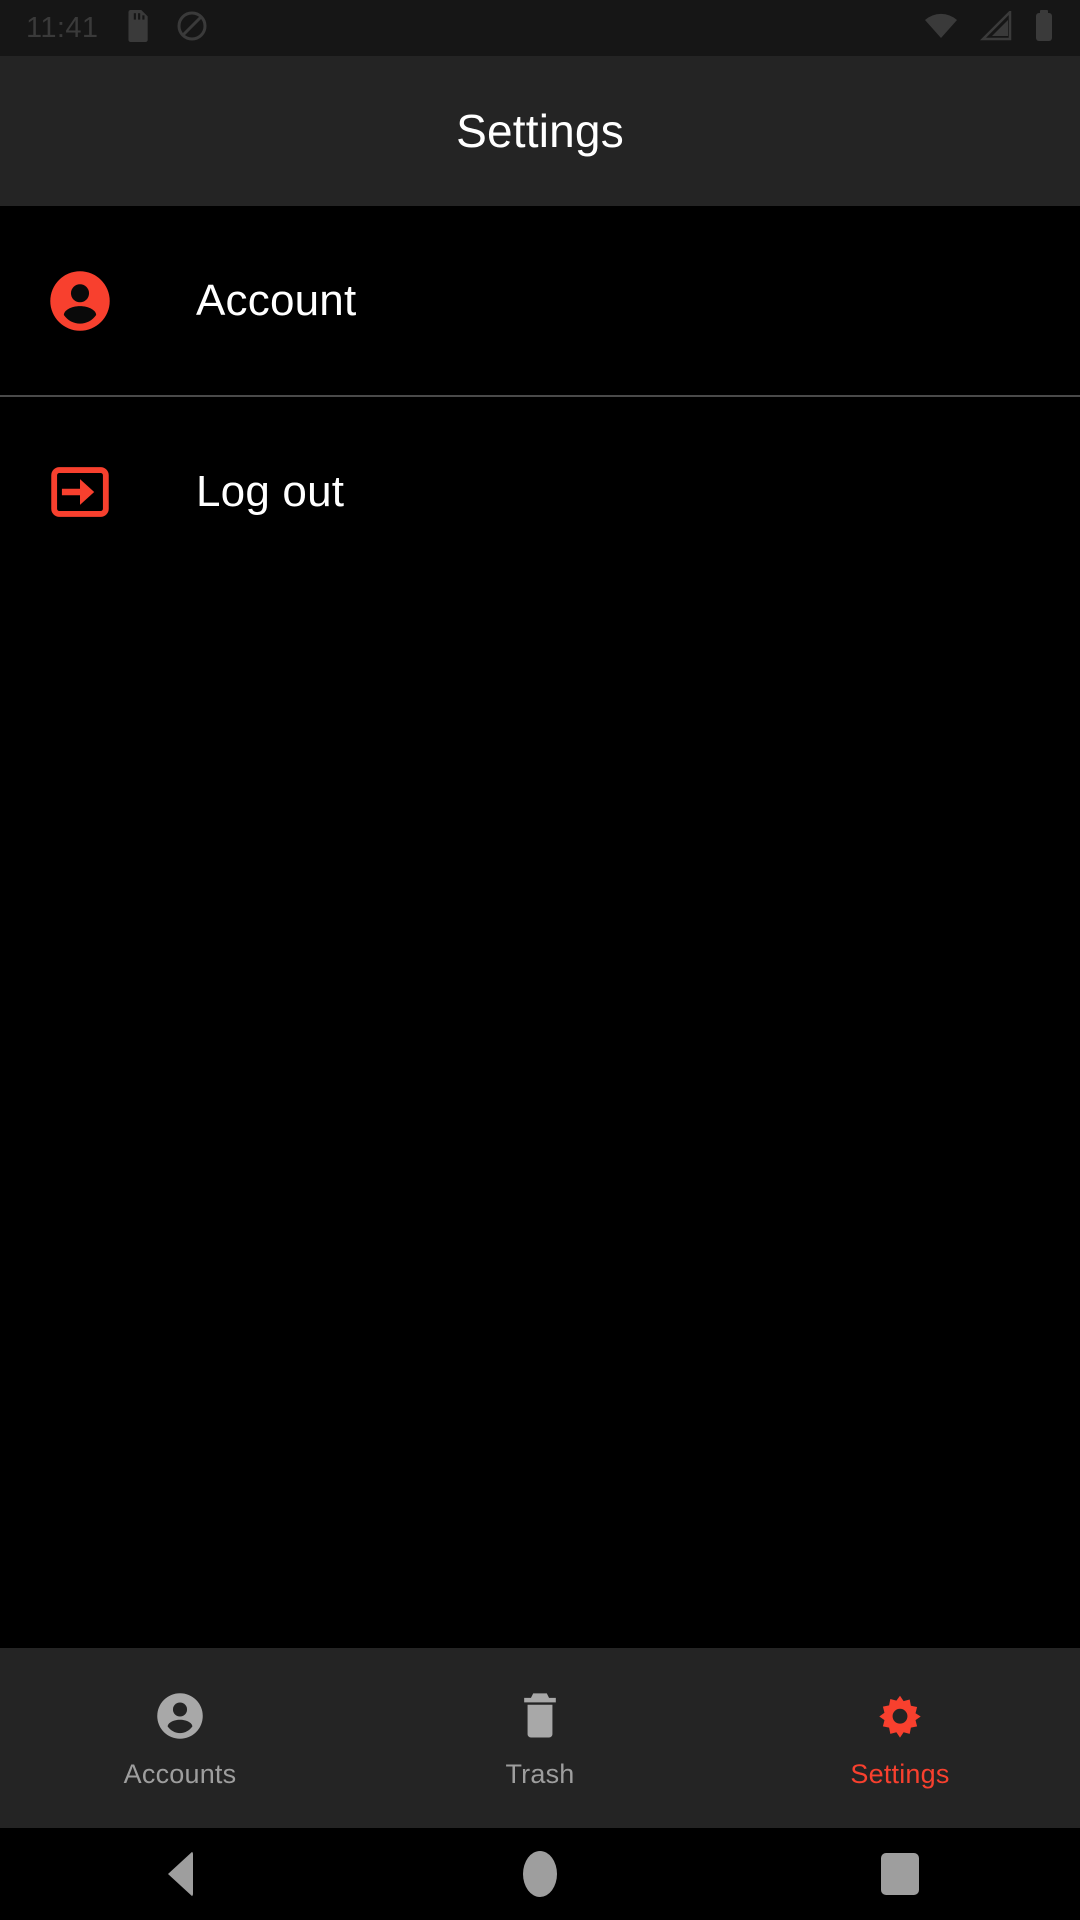 The height and width of the screenshot is (1920, 1080). Describe the element at coordinates (540, 491) in the screenshot. I see `settings-item-logout: Log out` at that location.